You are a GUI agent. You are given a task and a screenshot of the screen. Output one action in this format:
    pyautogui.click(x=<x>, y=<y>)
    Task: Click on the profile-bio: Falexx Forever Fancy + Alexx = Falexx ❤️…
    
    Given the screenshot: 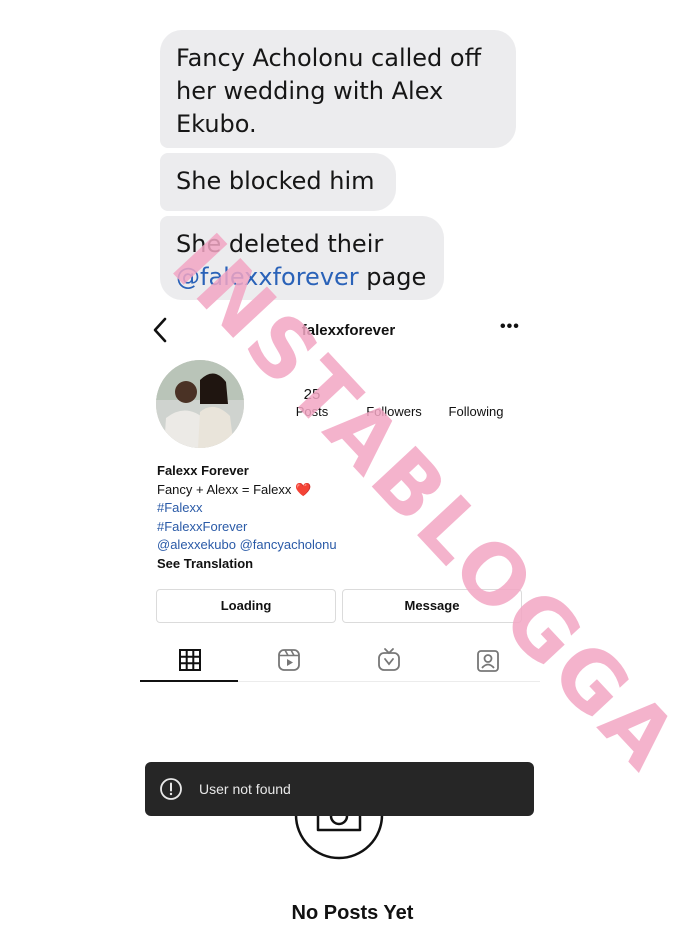 What is the action you would take?
    pyautogui.click(x=247, y=517)
    